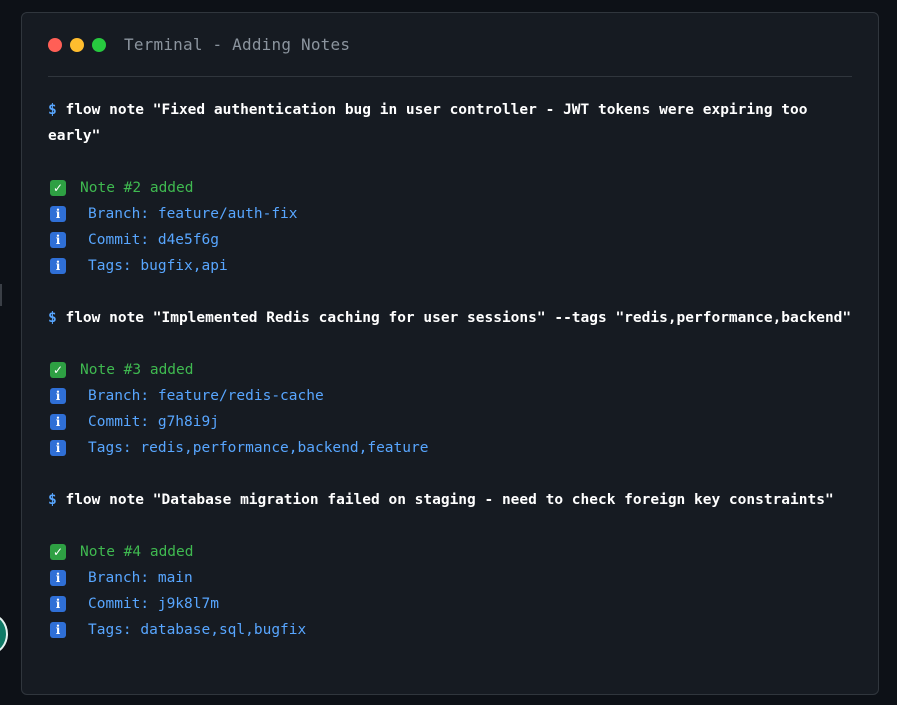 The image size is (897, 705). Describe the element at coordinates (1, 295) in the screenshot. I see `left-edge-handle` at that location.